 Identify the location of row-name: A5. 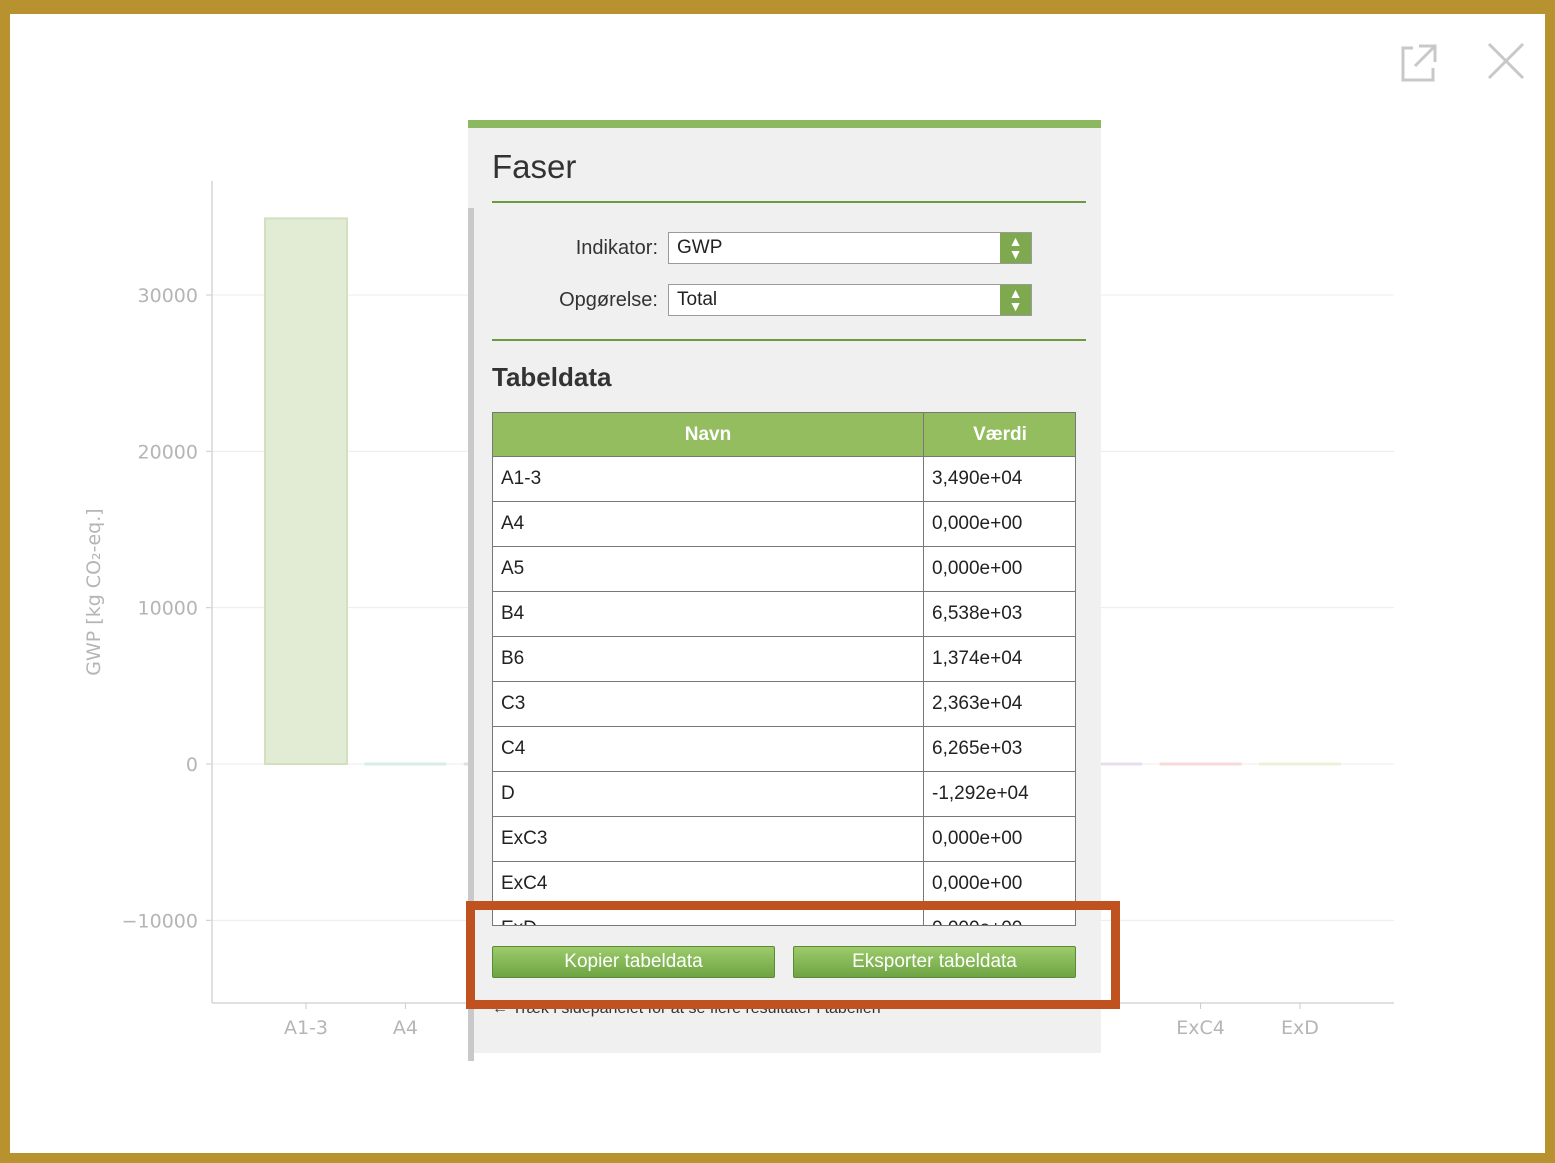
(708, 569).